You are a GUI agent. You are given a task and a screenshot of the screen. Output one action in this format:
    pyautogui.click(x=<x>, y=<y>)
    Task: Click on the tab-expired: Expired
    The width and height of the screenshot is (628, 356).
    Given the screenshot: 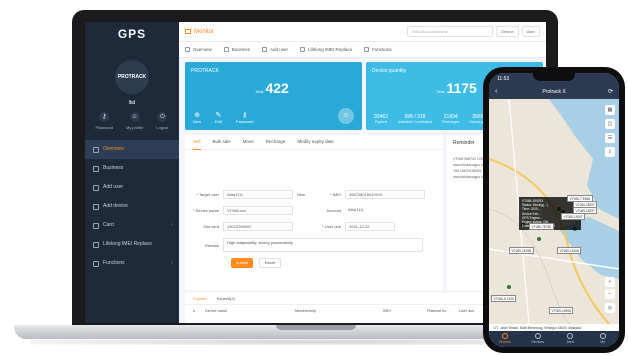 What is the action you would take?
    pyautogui.click(x=200, y=299)
    